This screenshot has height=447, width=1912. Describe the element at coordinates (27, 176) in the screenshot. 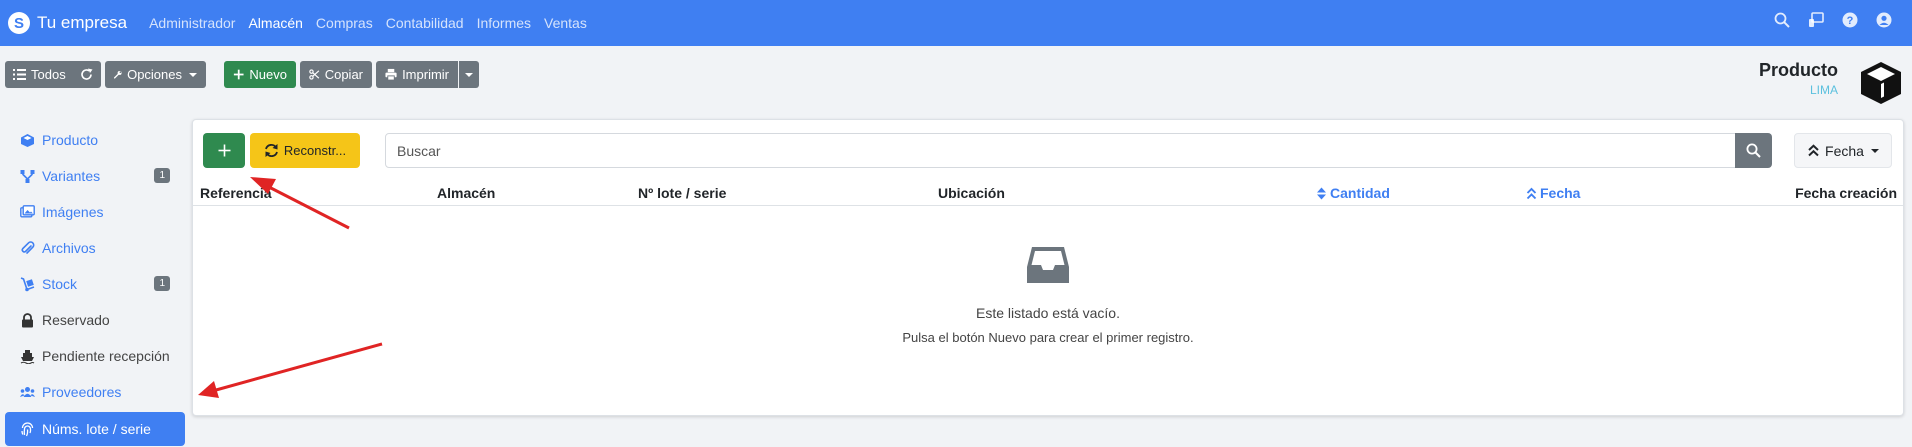

I see `sitemap-icon` at that location.